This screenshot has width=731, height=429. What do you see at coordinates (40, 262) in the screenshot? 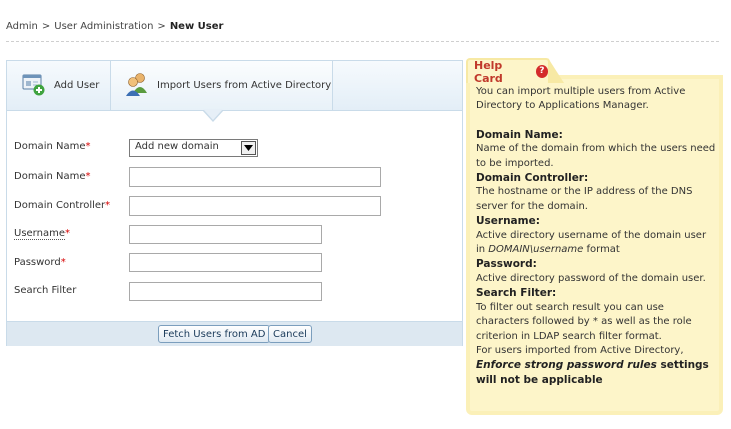
I see `password-label: Password*` at bounding box center [40, 262].